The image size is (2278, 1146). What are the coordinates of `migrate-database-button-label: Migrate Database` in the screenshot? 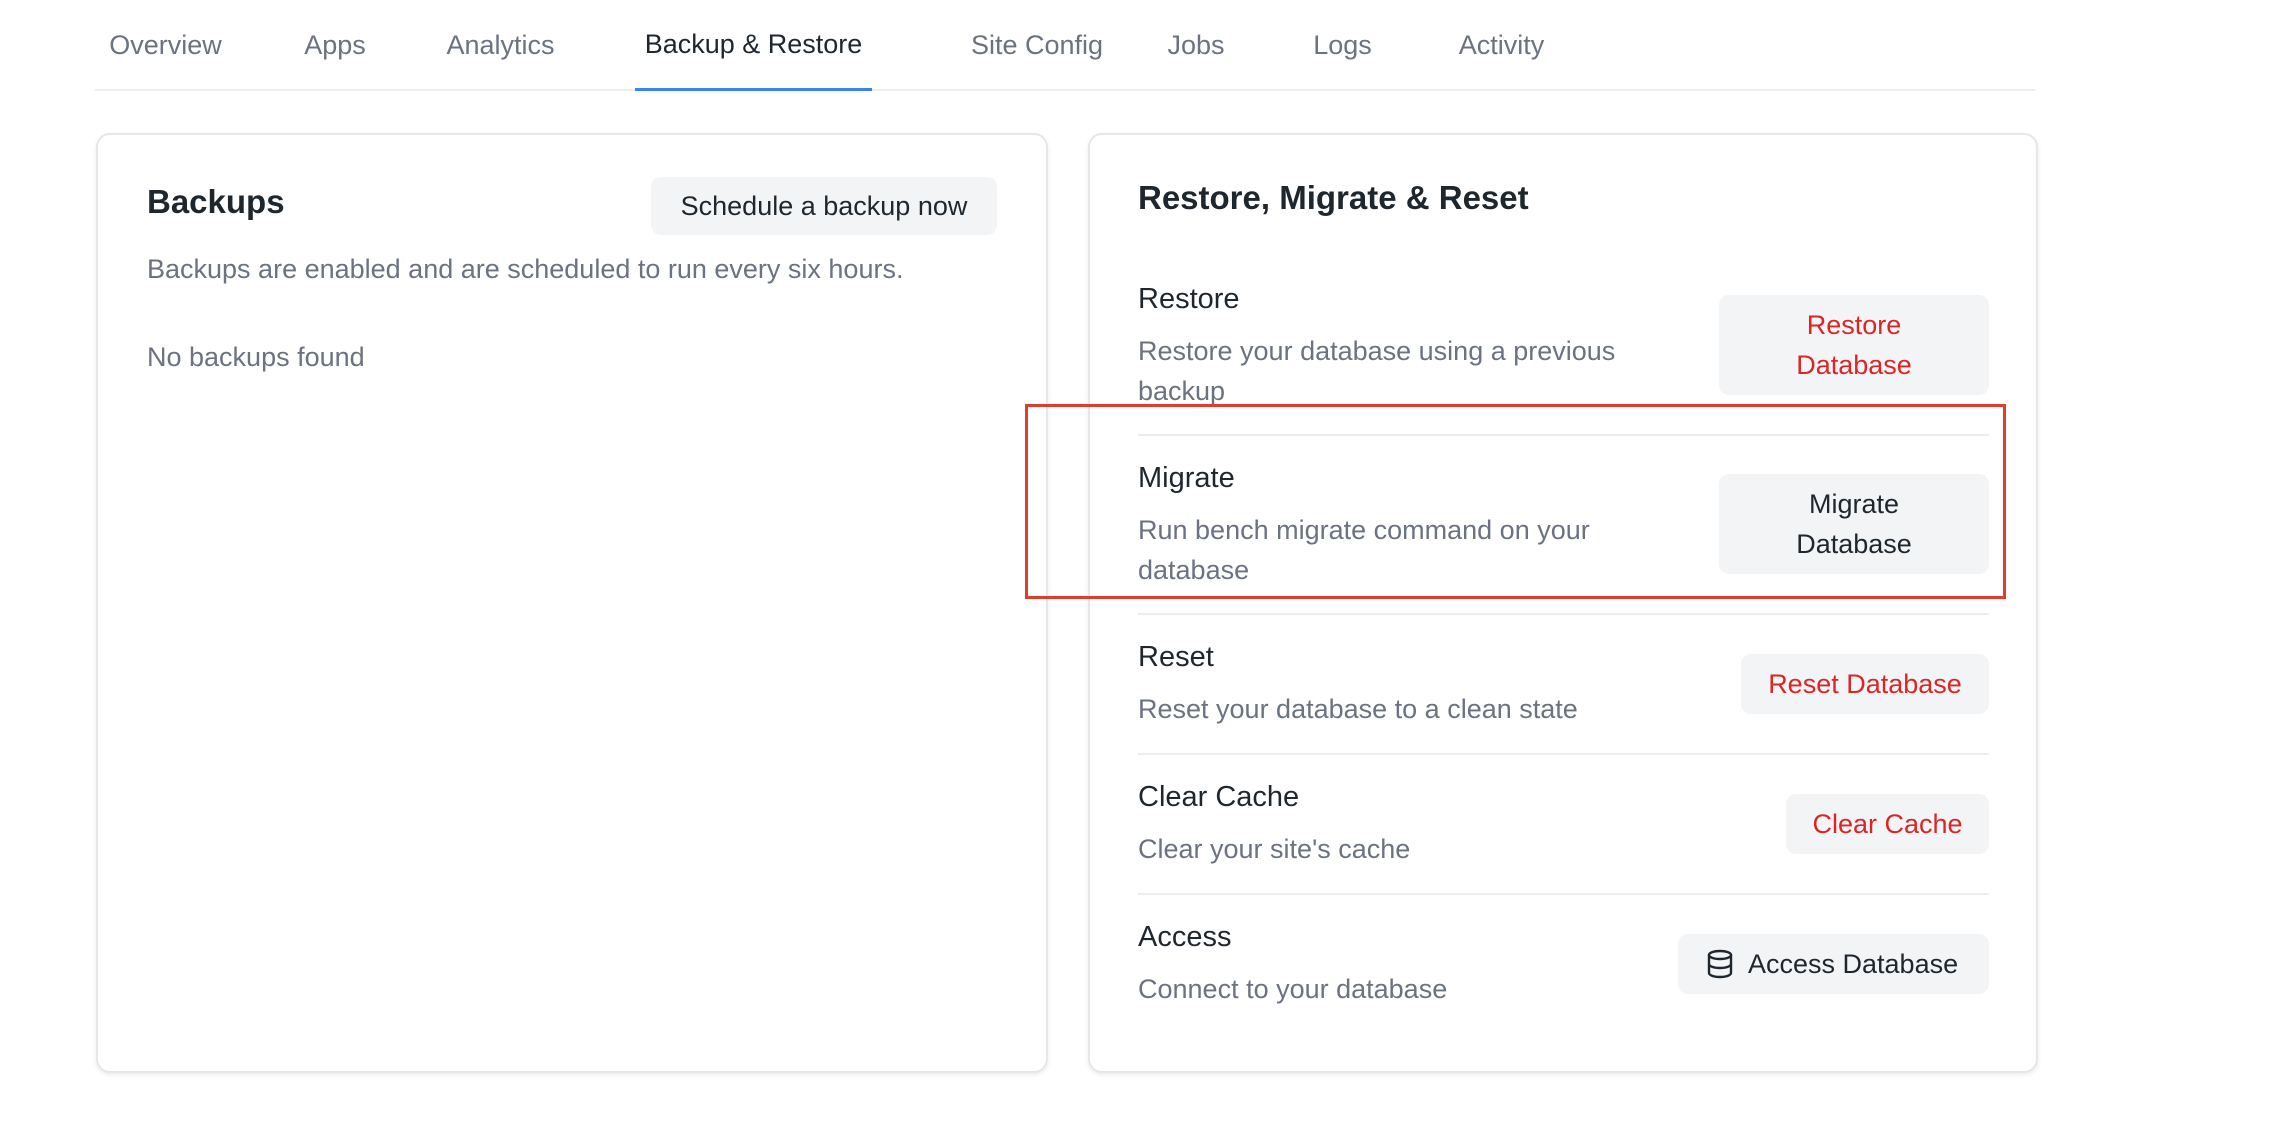 It's located at (1854, 524).